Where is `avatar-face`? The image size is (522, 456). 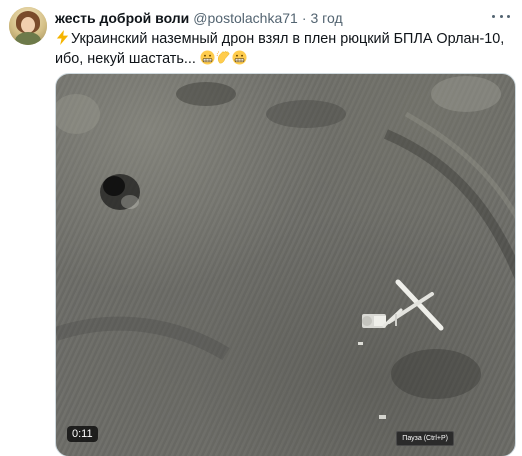
avatar-face is located at coordinates (28, 25).